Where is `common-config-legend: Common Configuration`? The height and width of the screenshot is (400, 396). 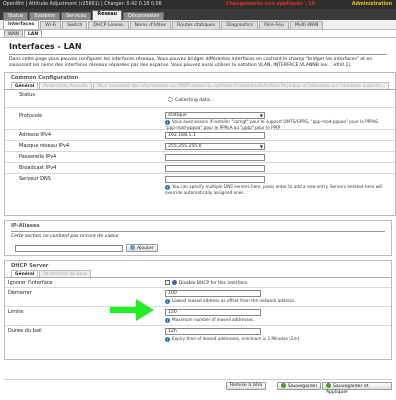 common-config-legend: Common Configuration is located at coordinates (45, 78).